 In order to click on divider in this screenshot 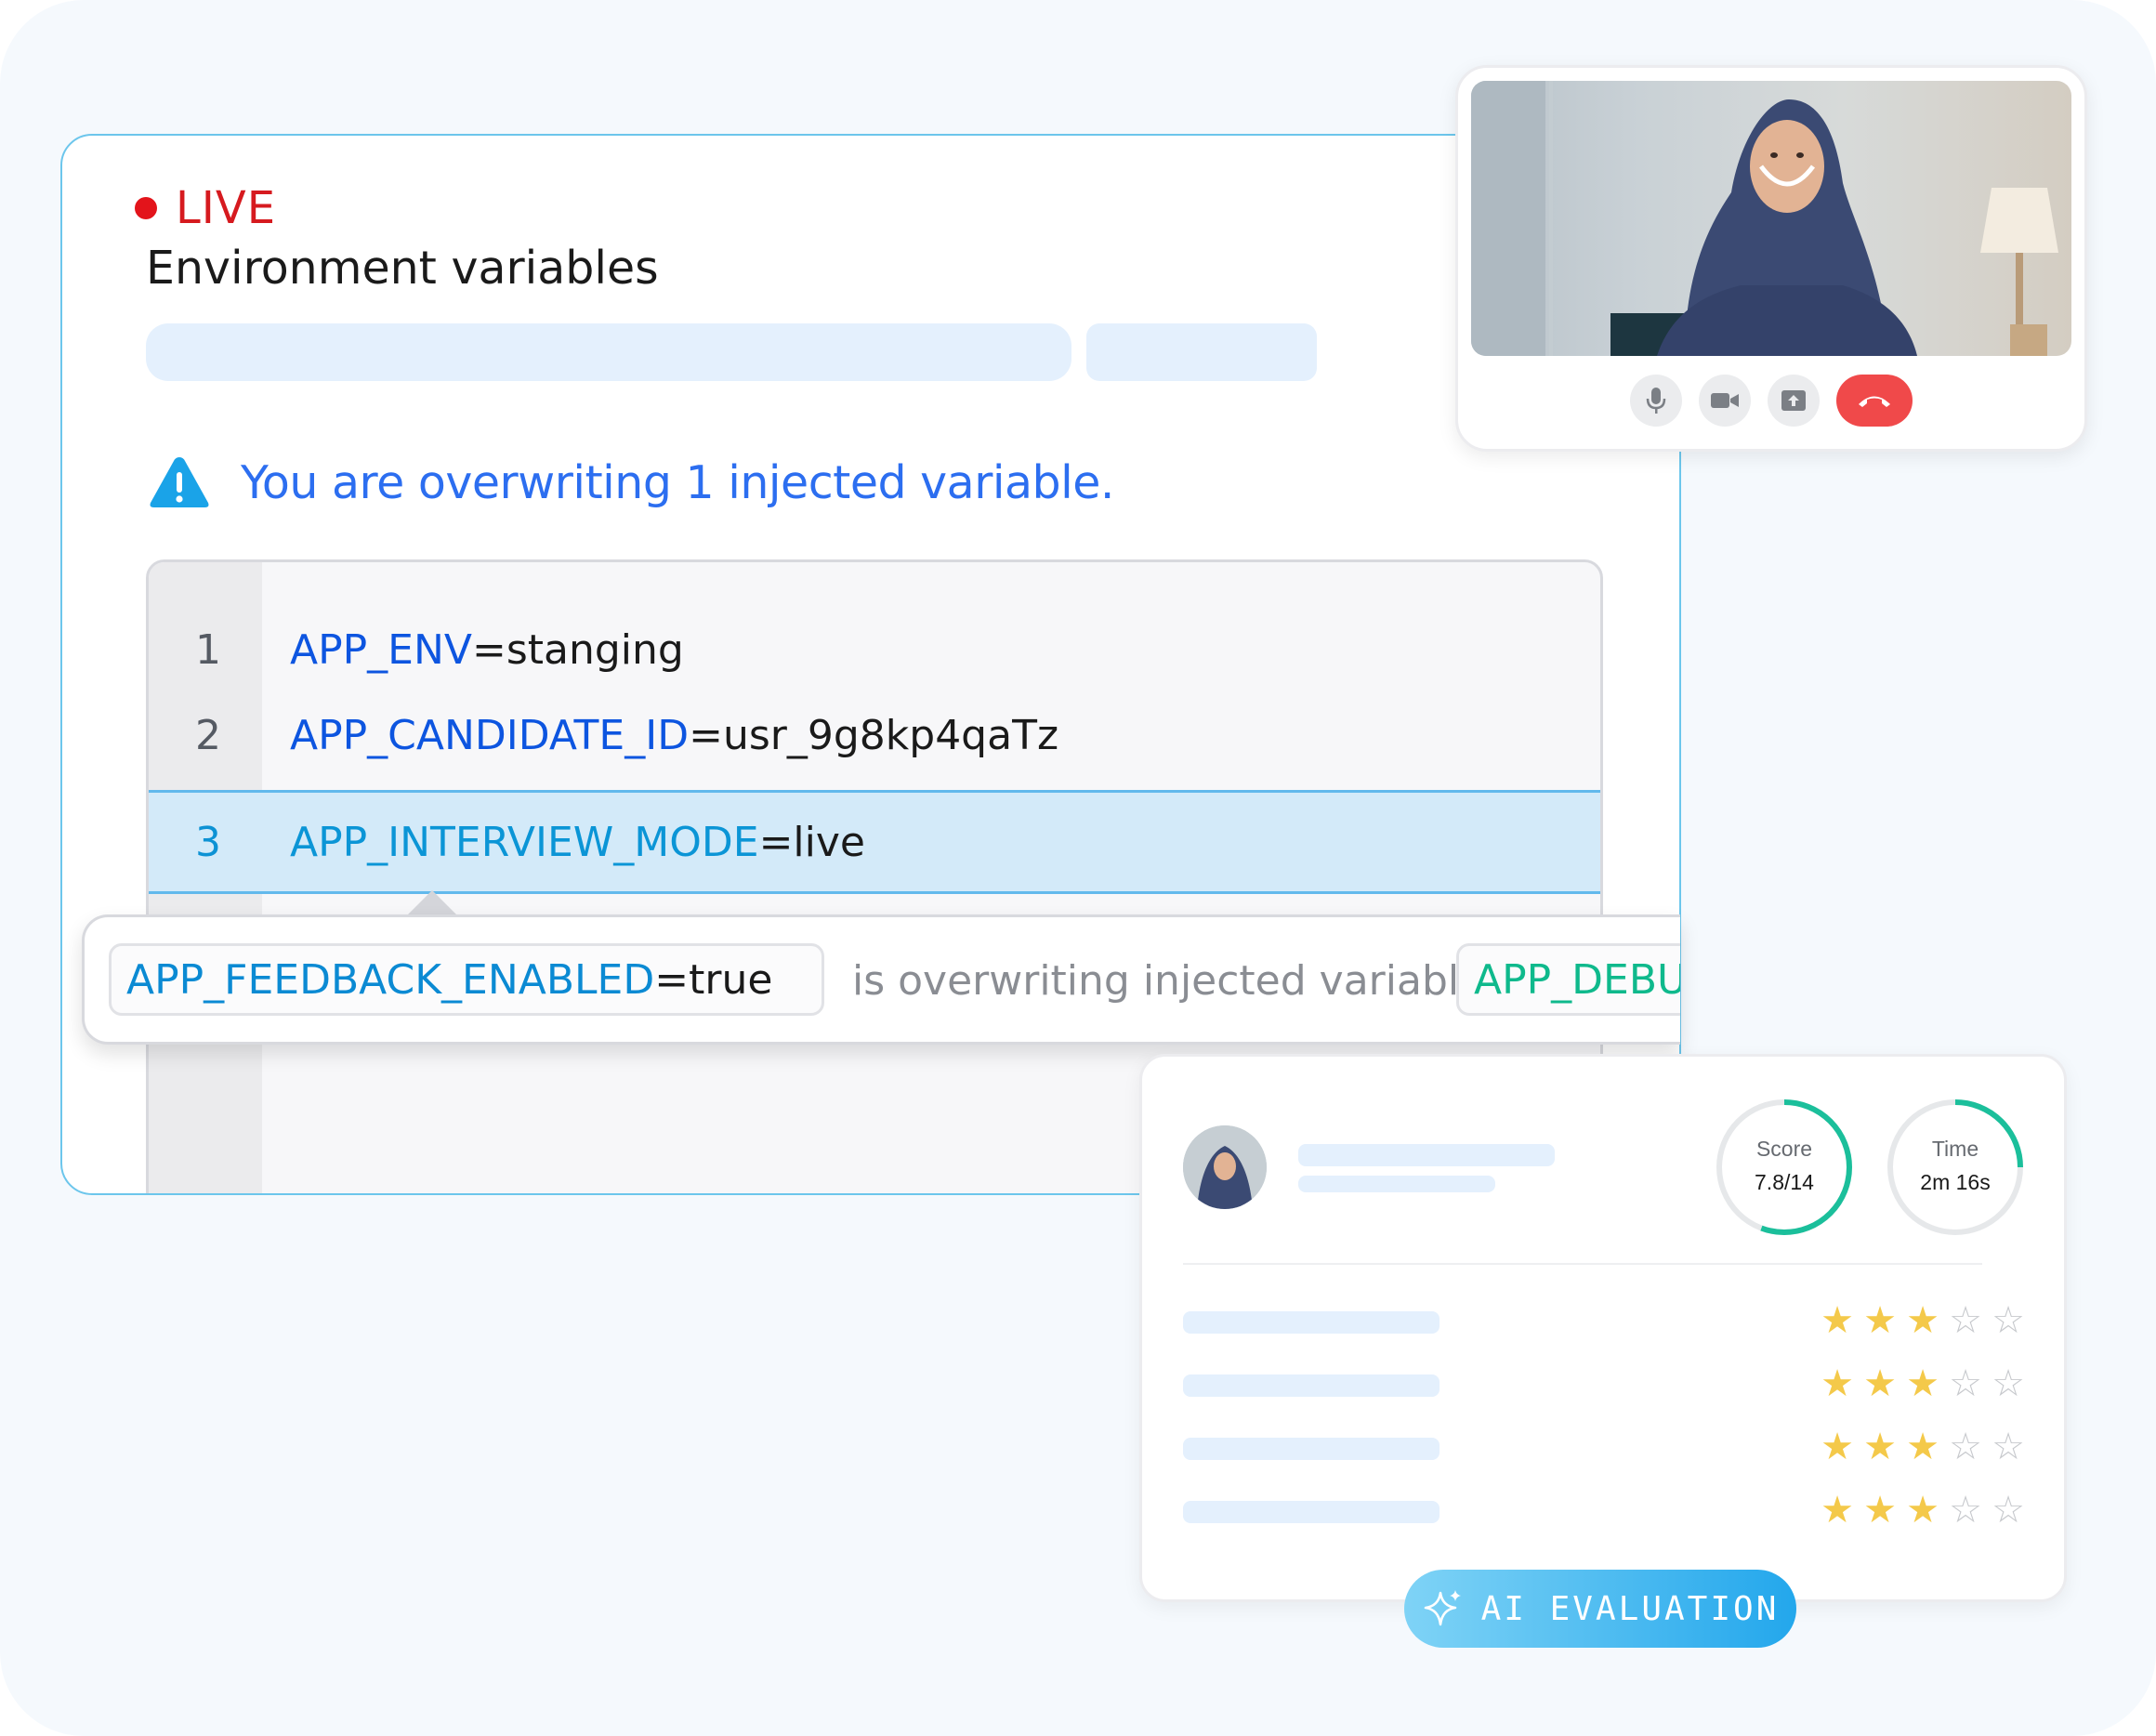, I will do `click(1583, 1264)`.